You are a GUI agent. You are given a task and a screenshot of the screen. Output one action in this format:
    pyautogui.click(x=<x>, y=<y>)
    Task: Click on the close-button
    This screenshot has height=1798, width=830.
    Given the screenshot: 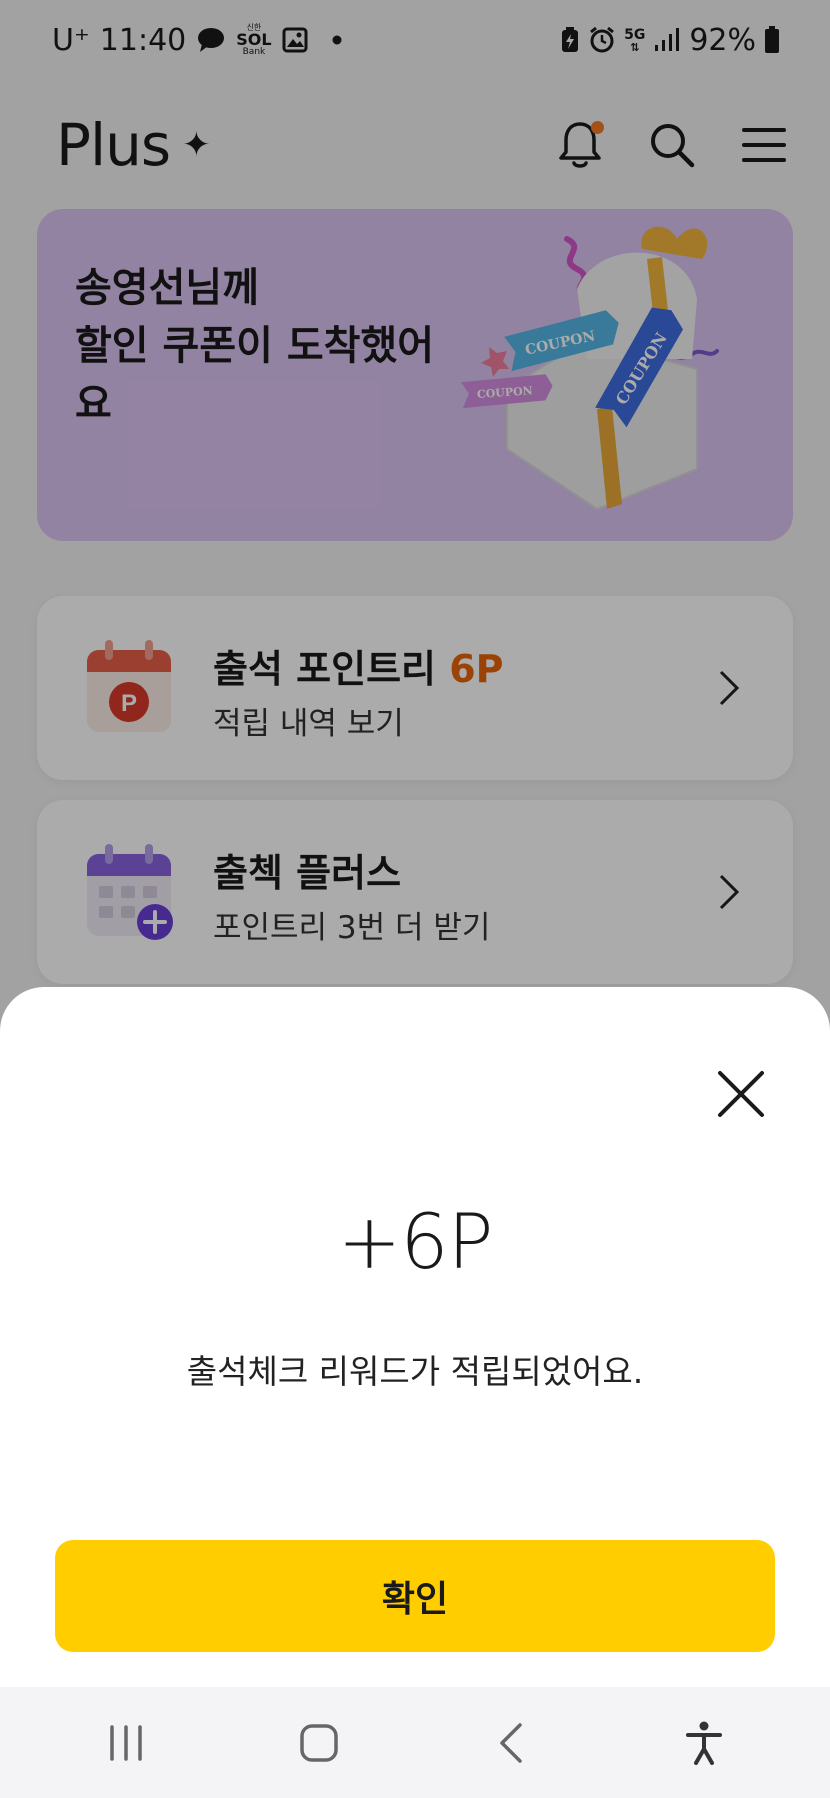 What is the action you would take?
    pyautogui.click(x=741, y=1094)
    